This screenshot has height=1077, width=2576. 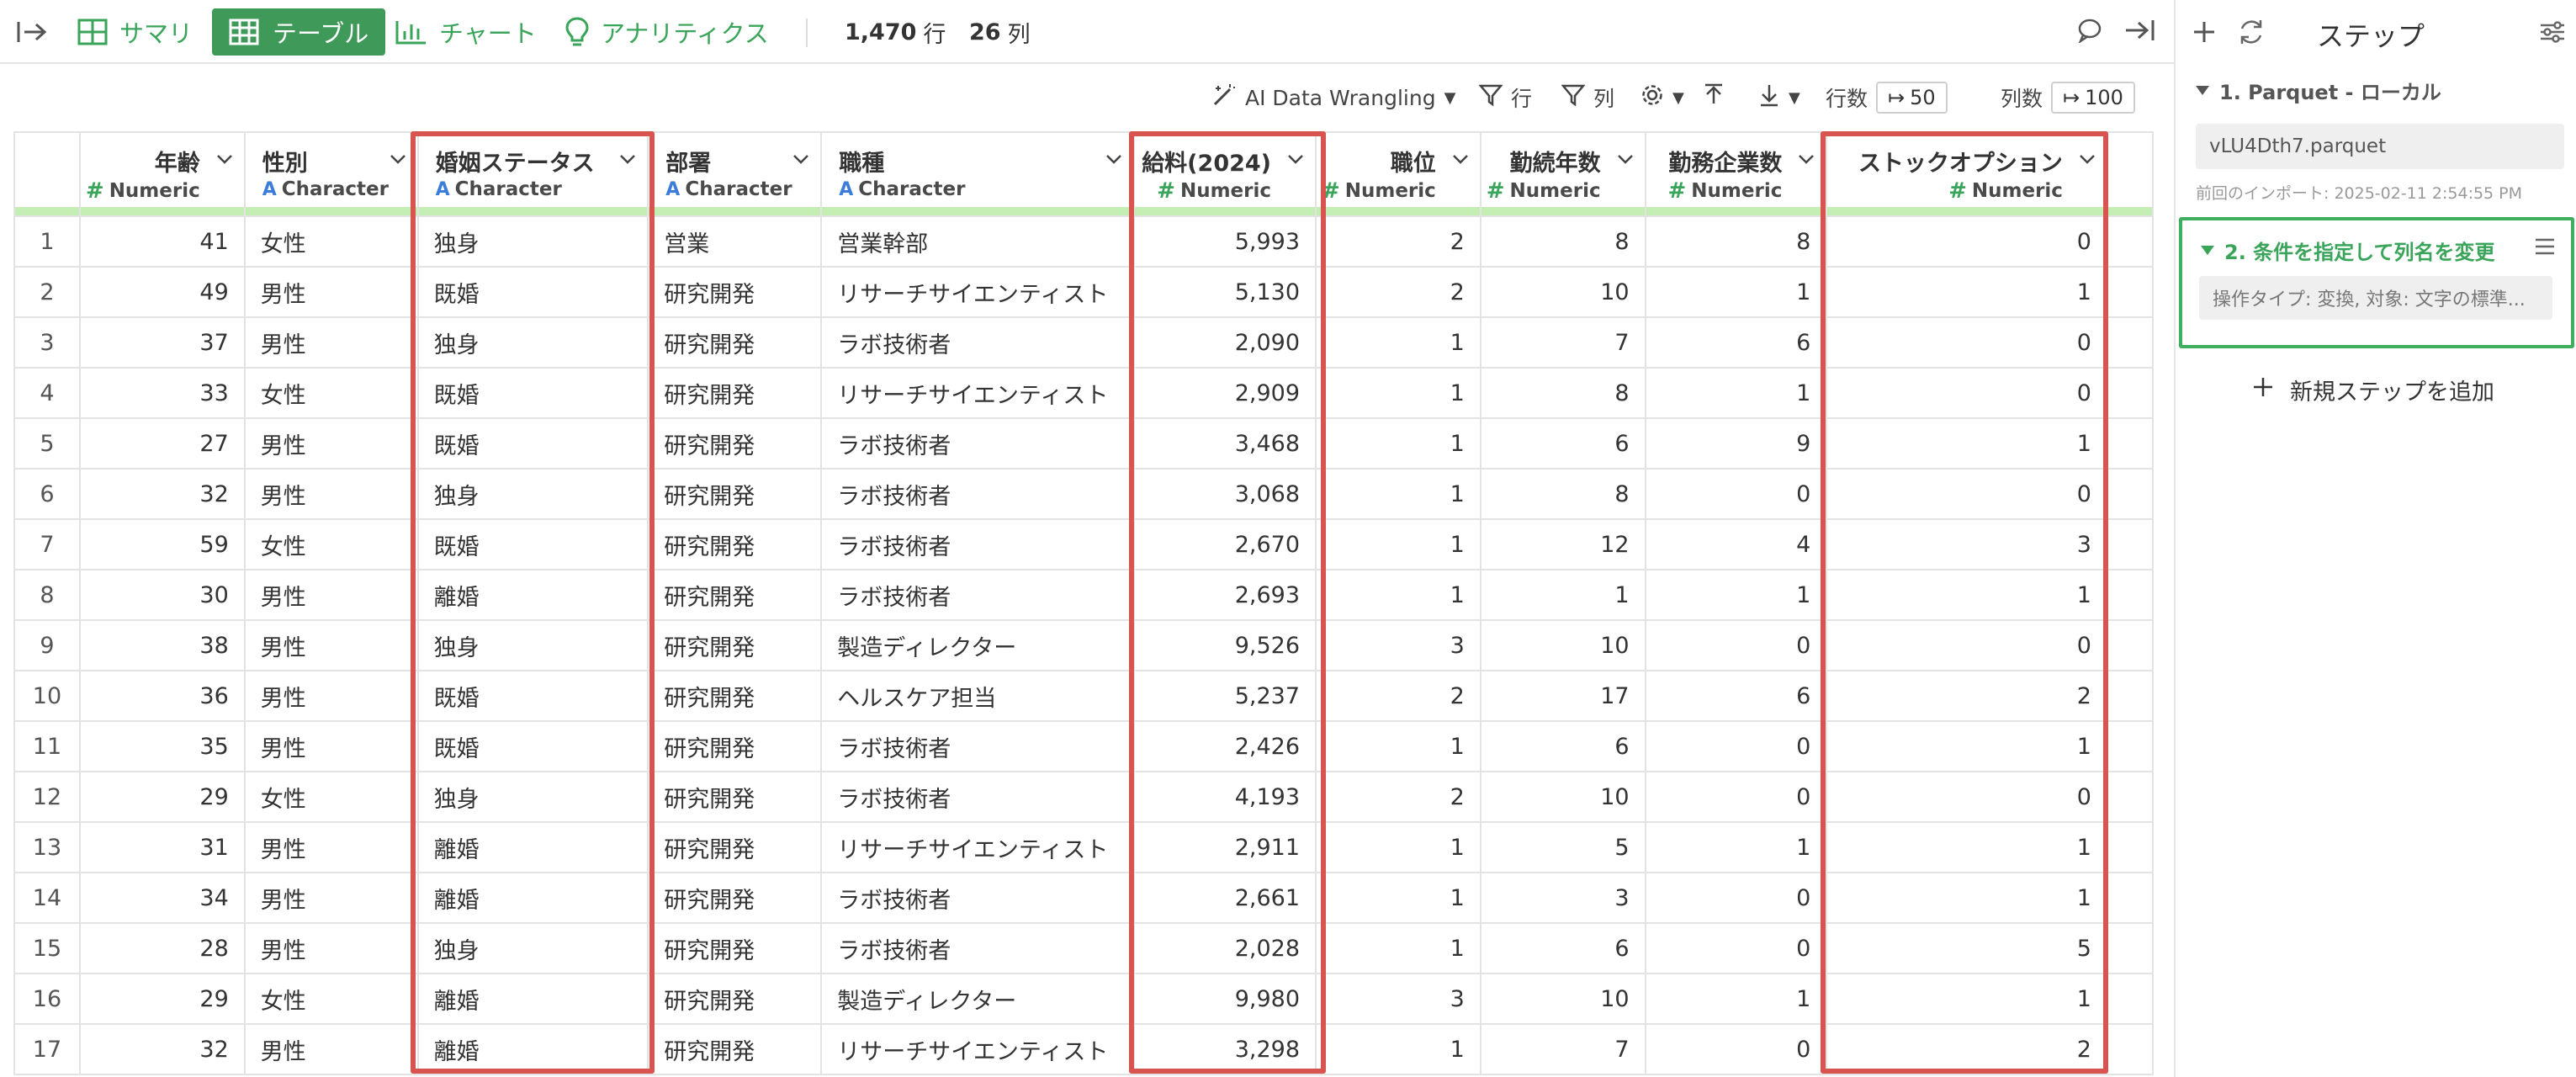 What do you see at coordinates (1225, 999) in the screenshot?
I see `table-cell: 9,980` at bounding box center [1225, 999].